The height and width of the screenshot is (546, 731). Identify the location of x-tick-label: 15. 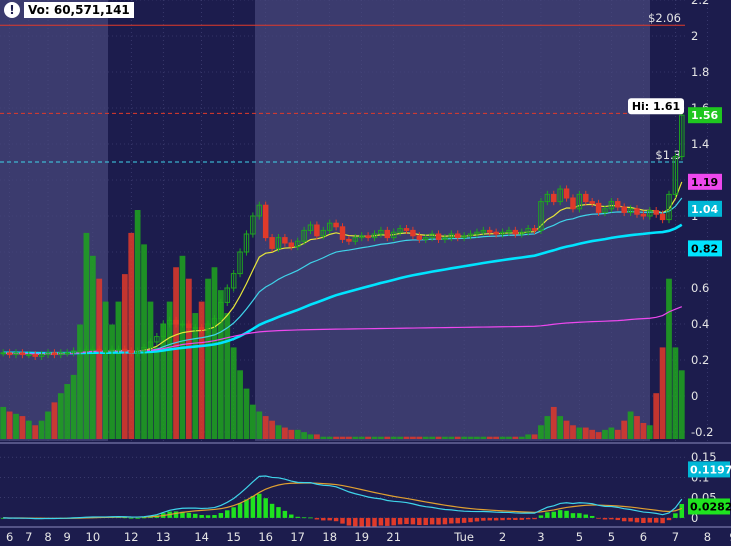
(233, 537).